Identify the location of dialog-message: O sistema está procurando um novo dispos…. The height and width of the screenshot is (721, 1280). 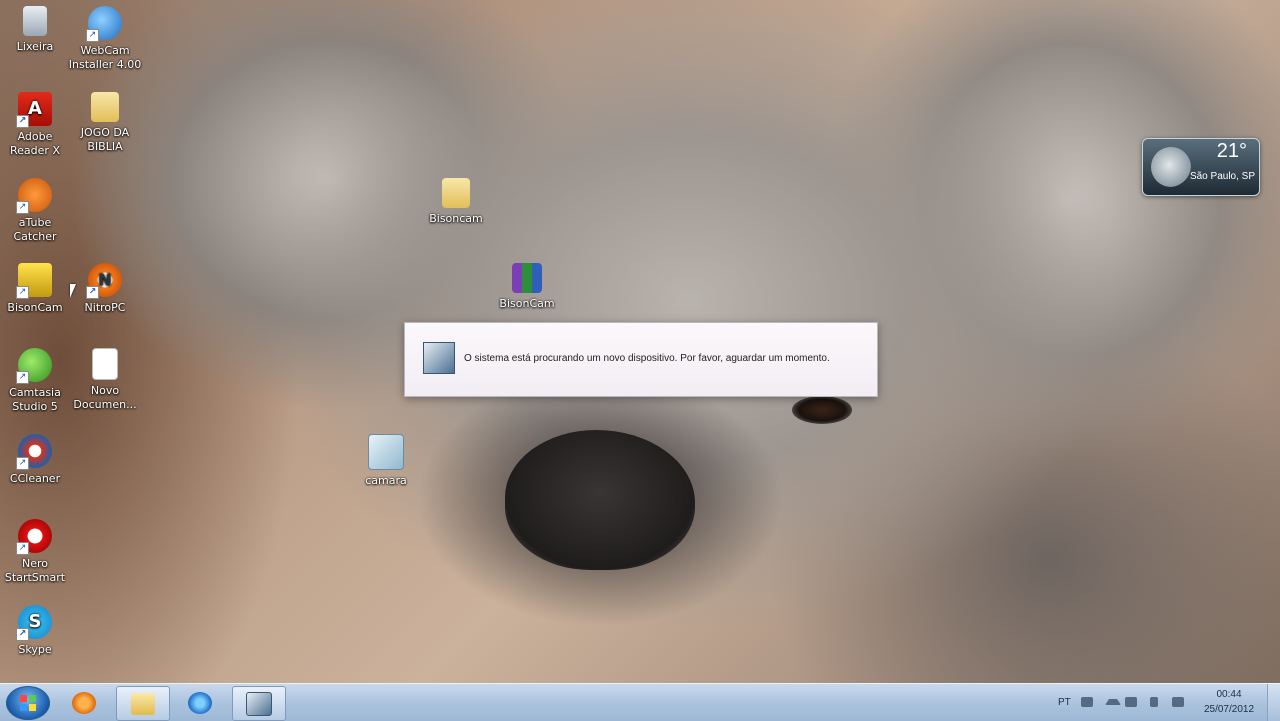
(647, 358).